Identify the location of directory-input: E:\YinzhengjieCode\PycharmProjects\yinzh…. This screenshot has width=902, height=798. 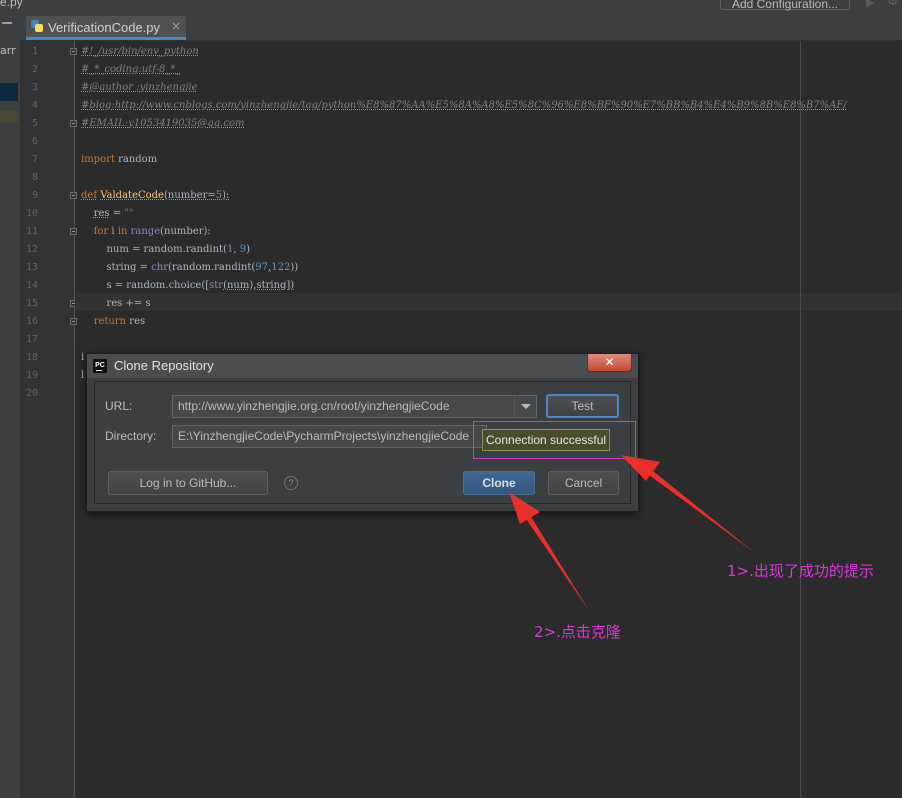
(329, 436).